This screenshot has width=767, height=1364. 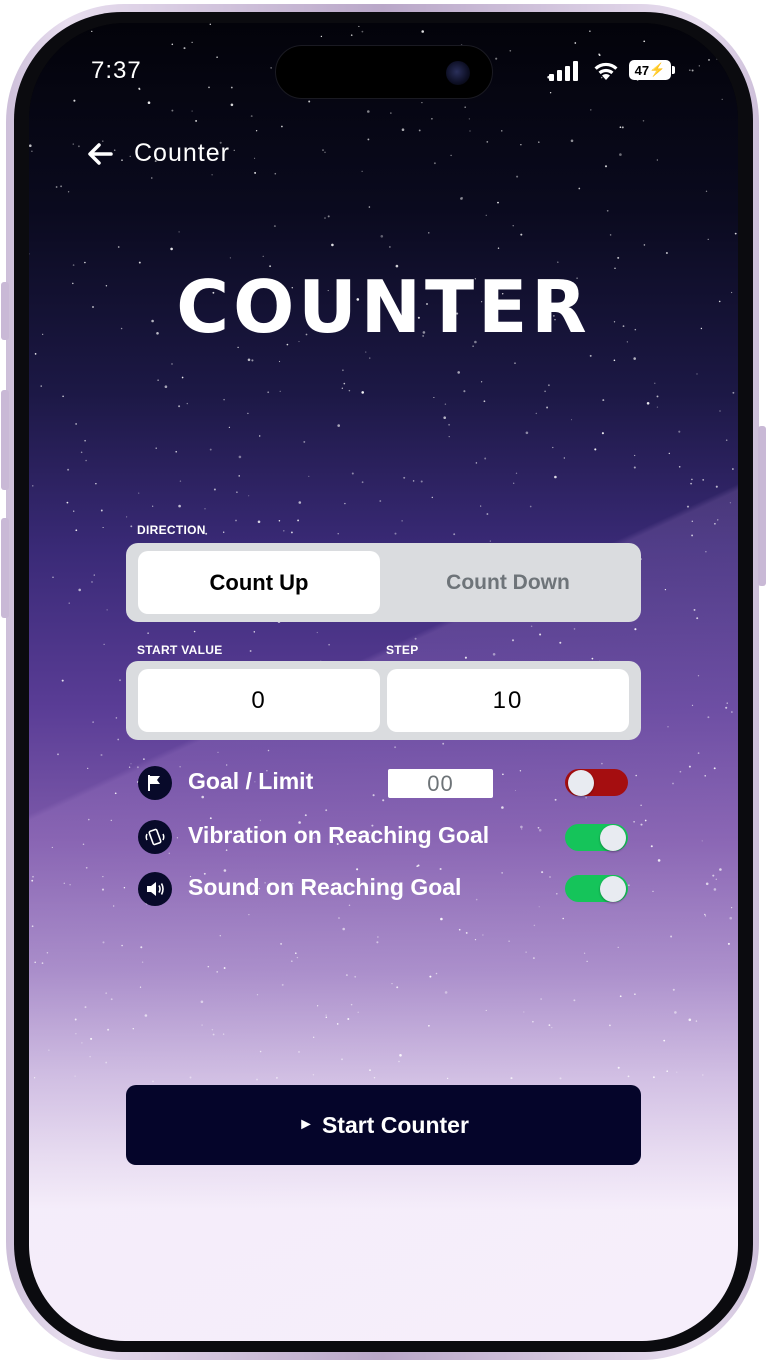 What do you see at coordinates (581, 783) in the screenshot?
I see `toggle-knob` at bounding box center [581, 783].